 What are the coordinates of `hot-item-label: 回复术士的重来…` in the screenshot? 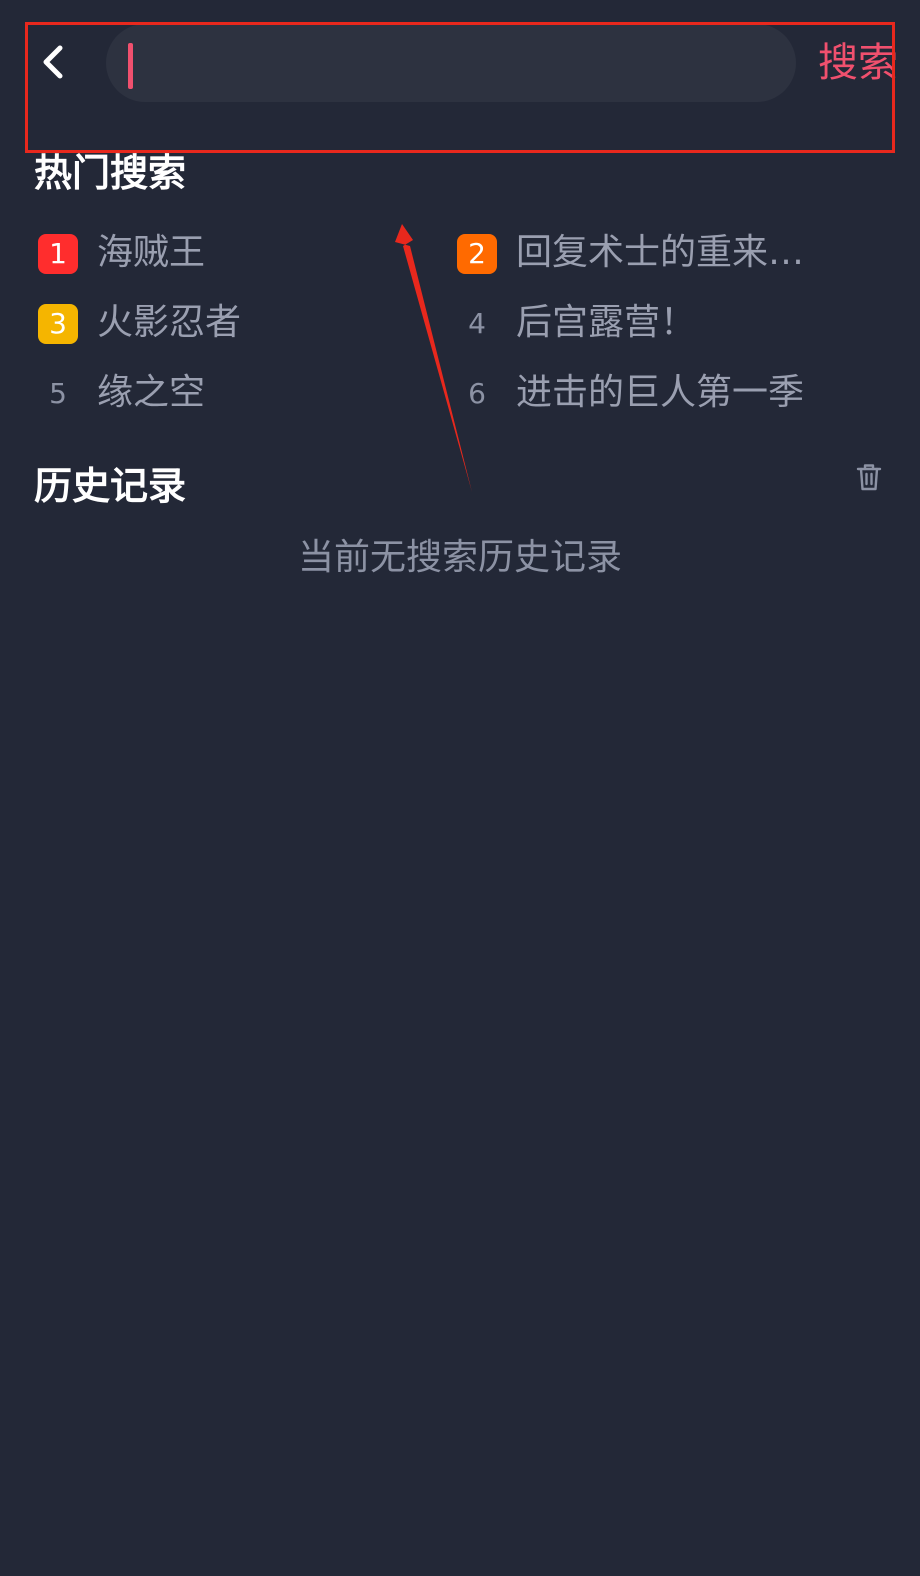 It's located at (660, 252).